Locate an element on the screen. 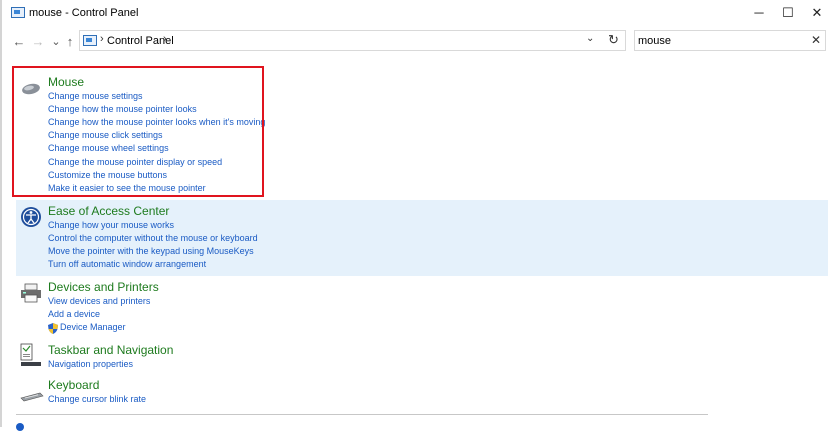 The width and height of the screenshot is (836, 431). forward-button: → is located at coordinates (38, 41).